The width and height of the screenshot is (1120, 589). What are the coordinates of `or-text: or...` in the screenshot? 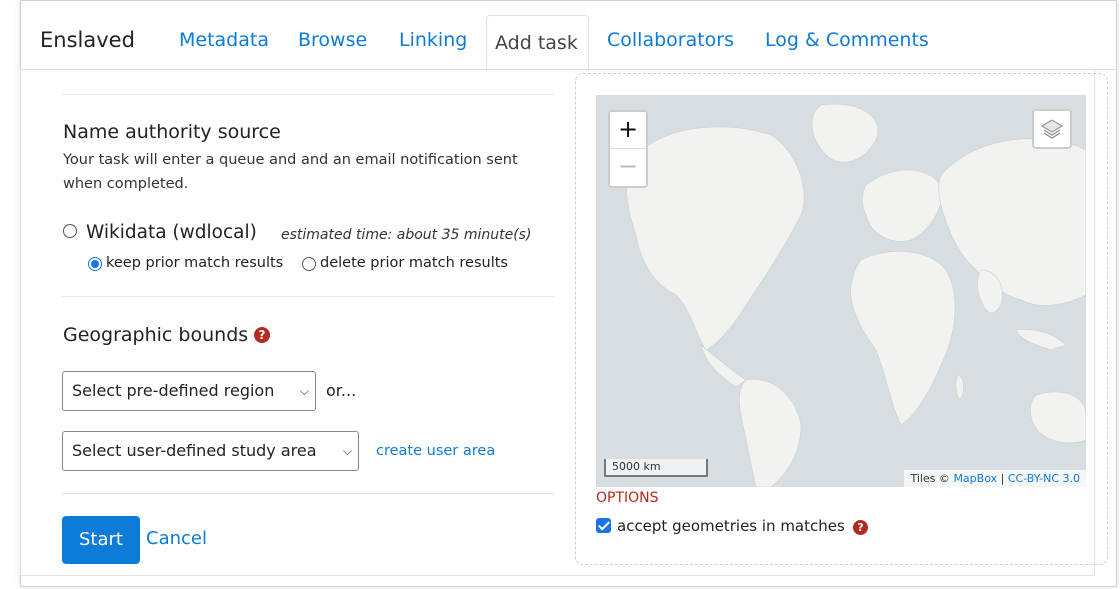 It's located at (341, 390).